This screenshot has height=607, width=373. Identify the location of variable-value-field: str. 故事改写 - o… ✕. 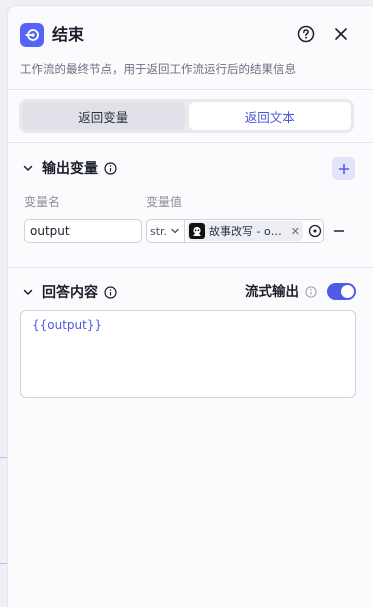
(235, 231).